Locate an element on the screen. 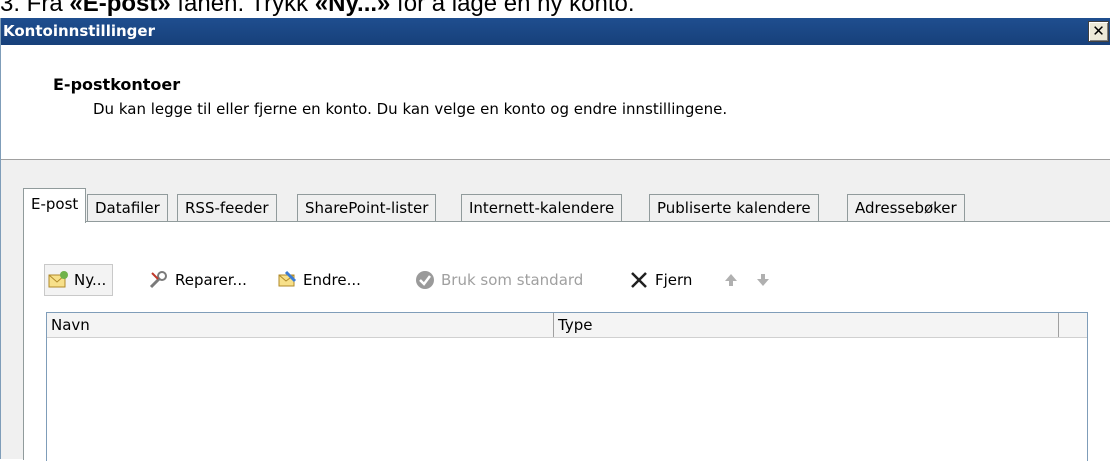  instruction-suffix: for å lage en ny konto. is located at coordinates (512, 8).